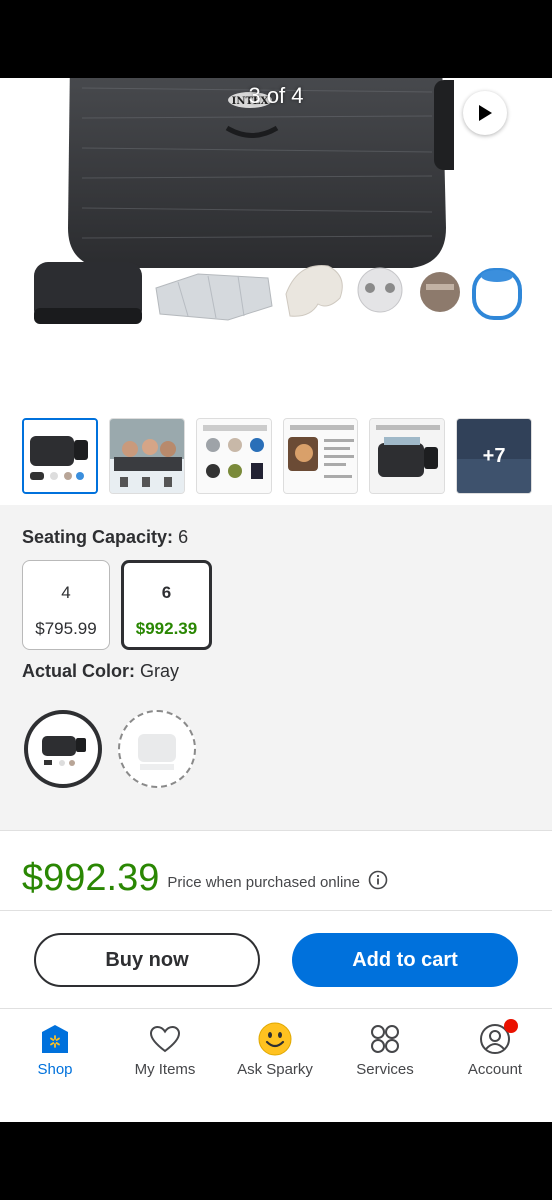 This screenshot has height=1200, width=552. What do you see at coordinates (495, 1048) in the screenshot?
I see `tab-account: Account` at bounding box center [495, 1048].